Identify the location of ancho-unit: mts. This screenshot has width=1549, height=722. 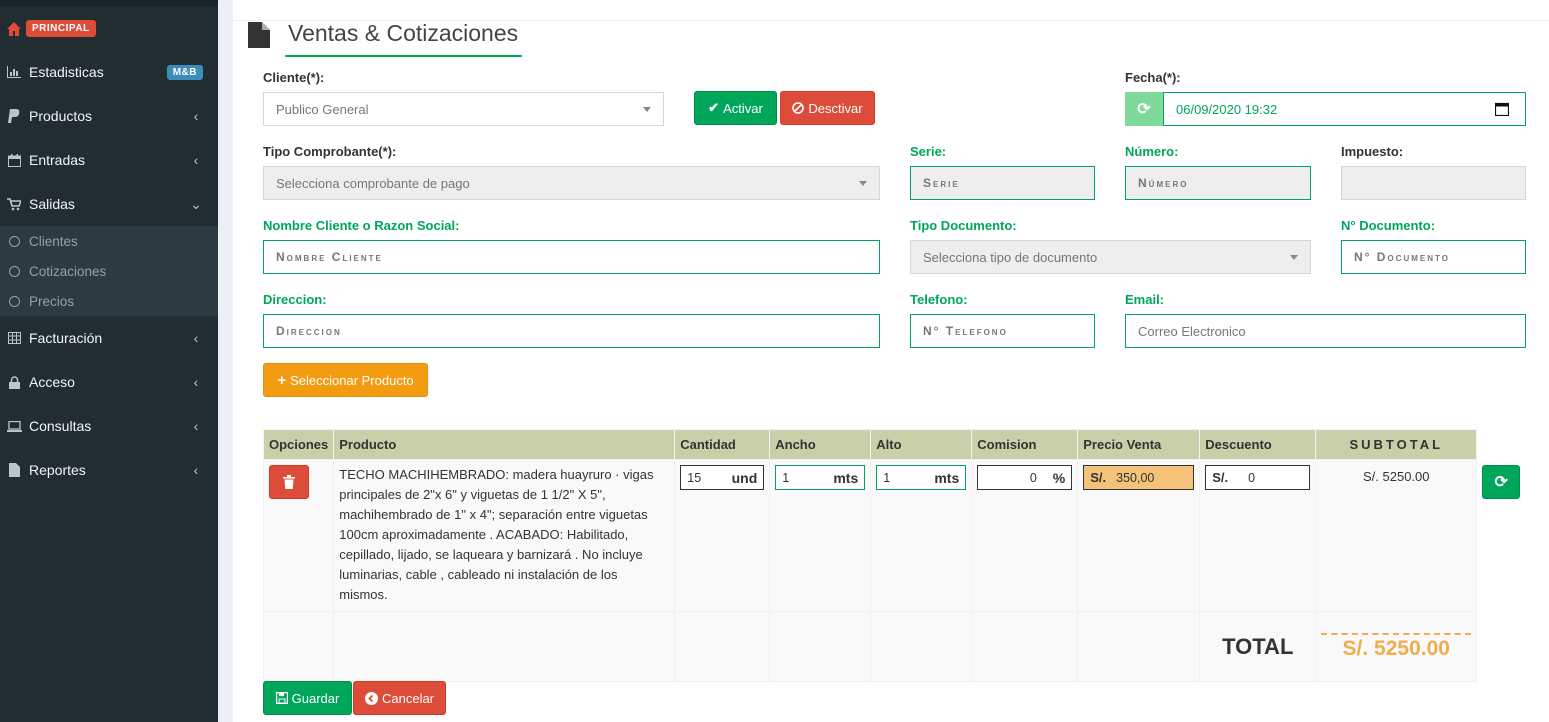
(846, 477).